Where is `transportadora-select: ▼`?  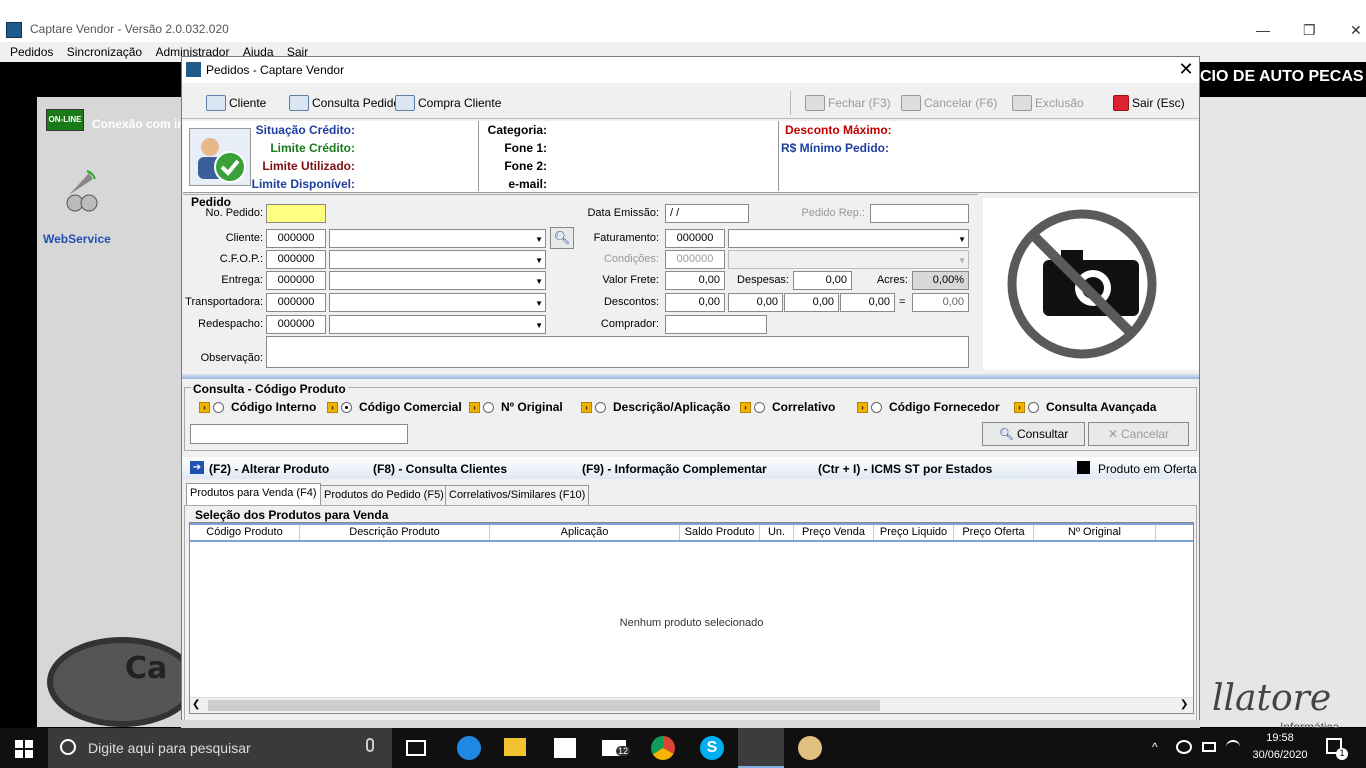
transportadora-select: ▼ is located at coordinates (437, 302).